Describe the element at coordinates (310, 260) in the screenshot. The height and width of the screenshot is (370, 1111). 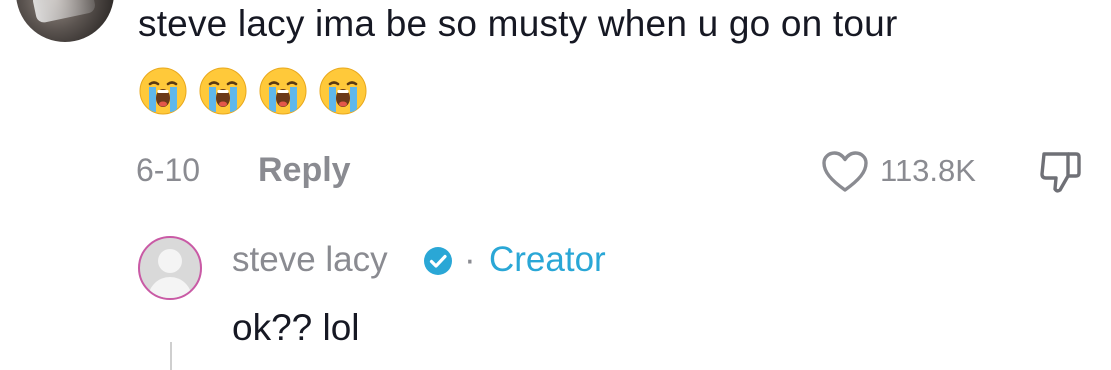
I see `reply-author-name: steve lacy` at that location.